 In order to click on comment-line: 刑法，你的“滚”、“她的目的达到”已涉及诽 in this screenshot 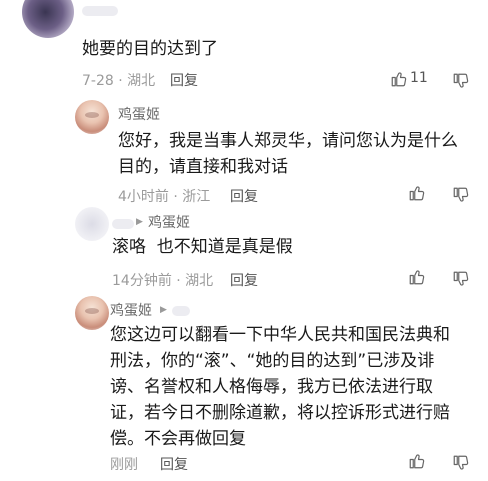, I will do `click(272, 361)`.